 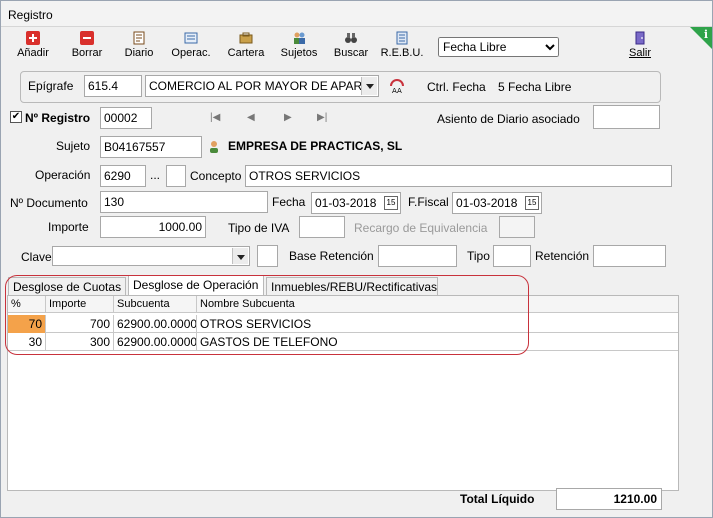 I want to click on epigrafe-description-value: COMERCIO AL POR MAYOR DE APARAT, so click(x=263, y=86).